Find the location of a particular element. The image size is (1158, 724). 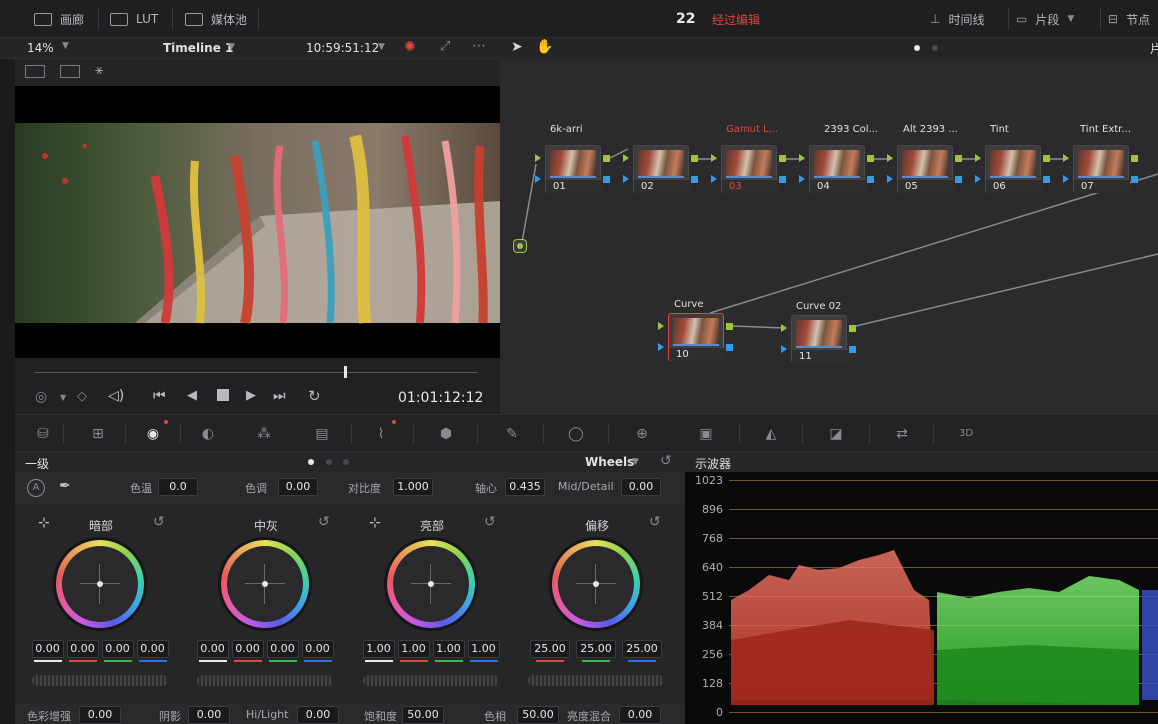

stop-icon is located at coordinates (223, 395).